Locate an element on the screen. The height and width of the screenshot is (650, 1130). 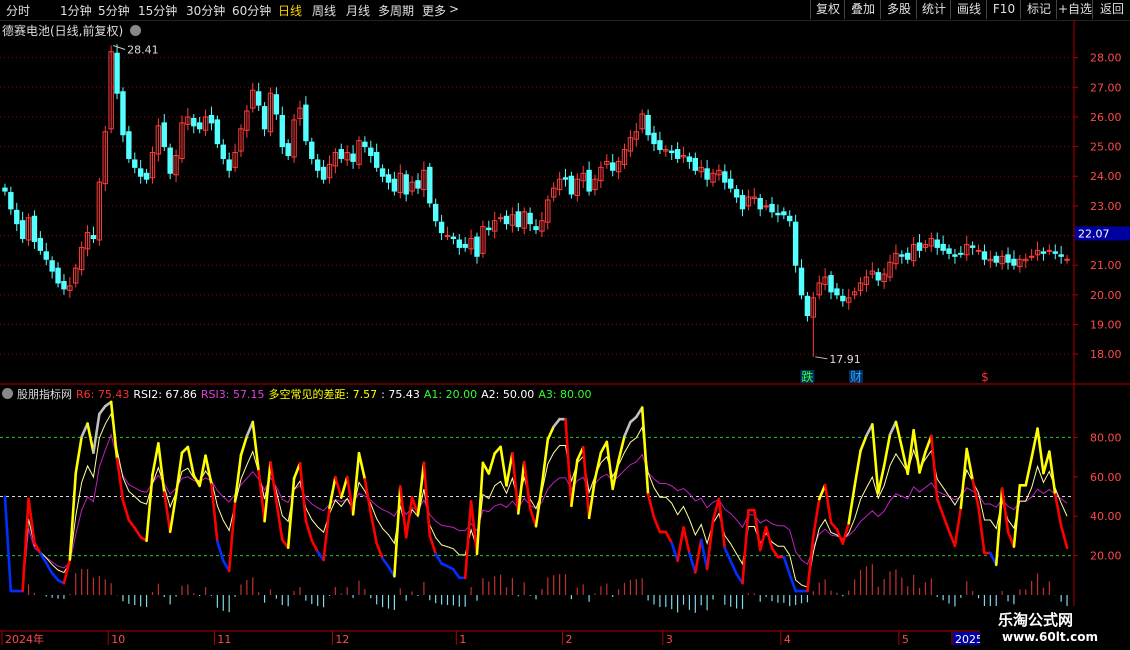
price-tick-label: 28.00 is located at coordinates (1106, 58).